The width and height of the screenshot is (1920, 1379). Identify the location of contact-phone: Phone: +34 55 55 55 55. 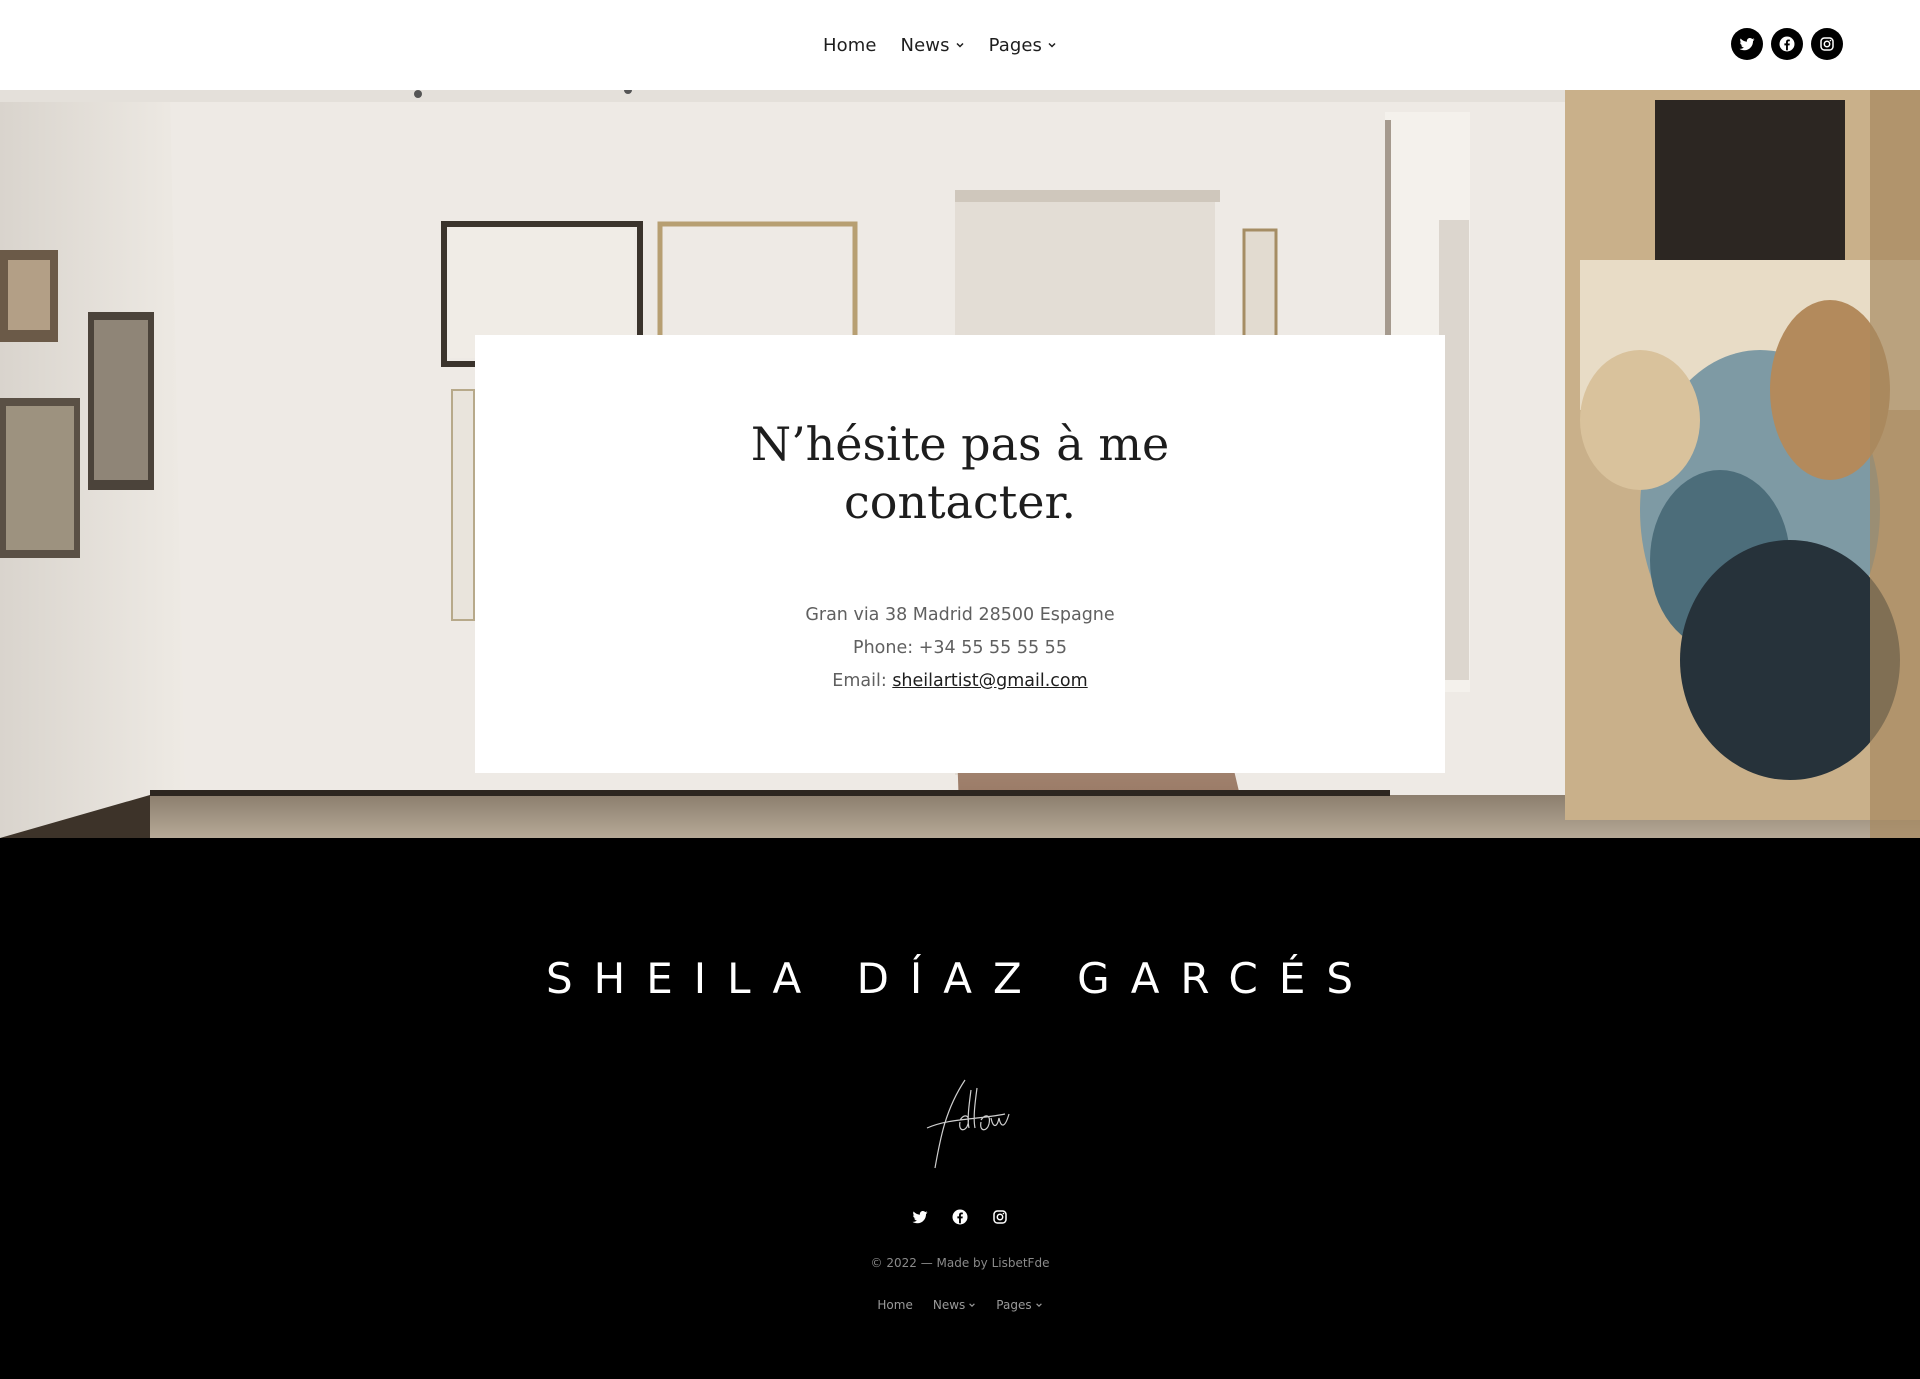
(960, 648).